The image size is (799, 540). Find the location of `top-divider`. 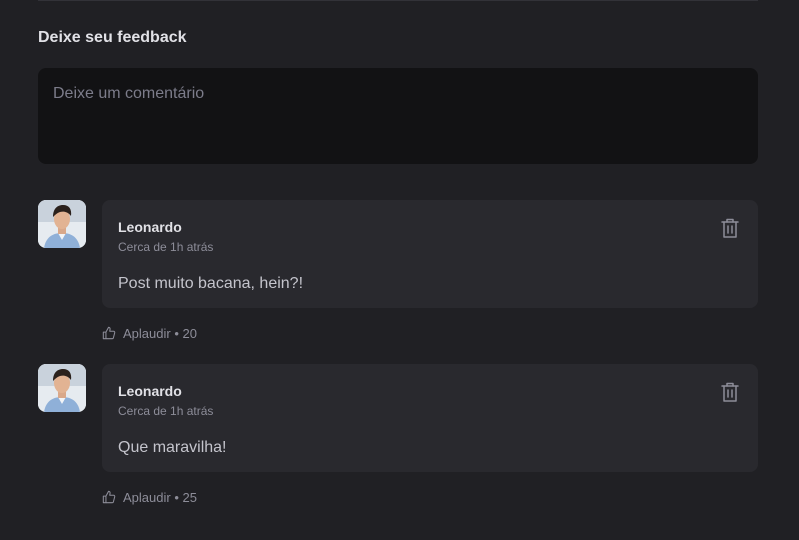

top-divider is located at coordinates (398, 0).